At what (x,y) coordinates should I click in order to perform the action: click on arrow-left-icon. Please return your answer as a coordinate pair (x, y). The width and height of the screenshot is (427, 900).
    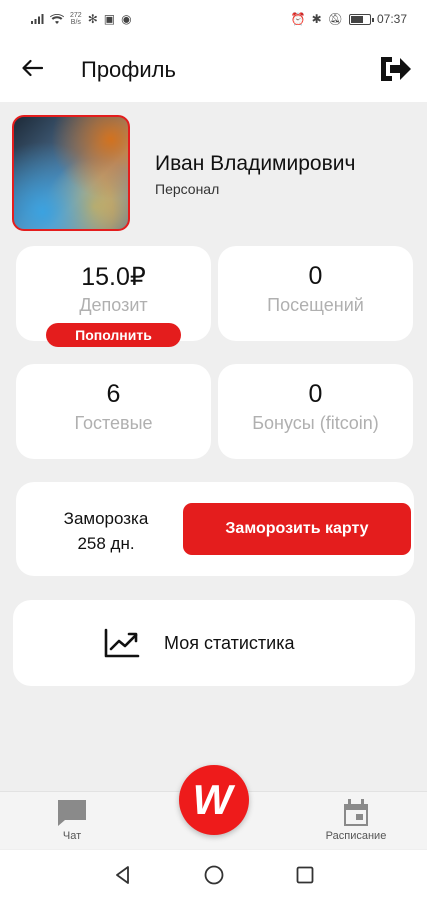
    Looking at the image, I should click on (32, 68).